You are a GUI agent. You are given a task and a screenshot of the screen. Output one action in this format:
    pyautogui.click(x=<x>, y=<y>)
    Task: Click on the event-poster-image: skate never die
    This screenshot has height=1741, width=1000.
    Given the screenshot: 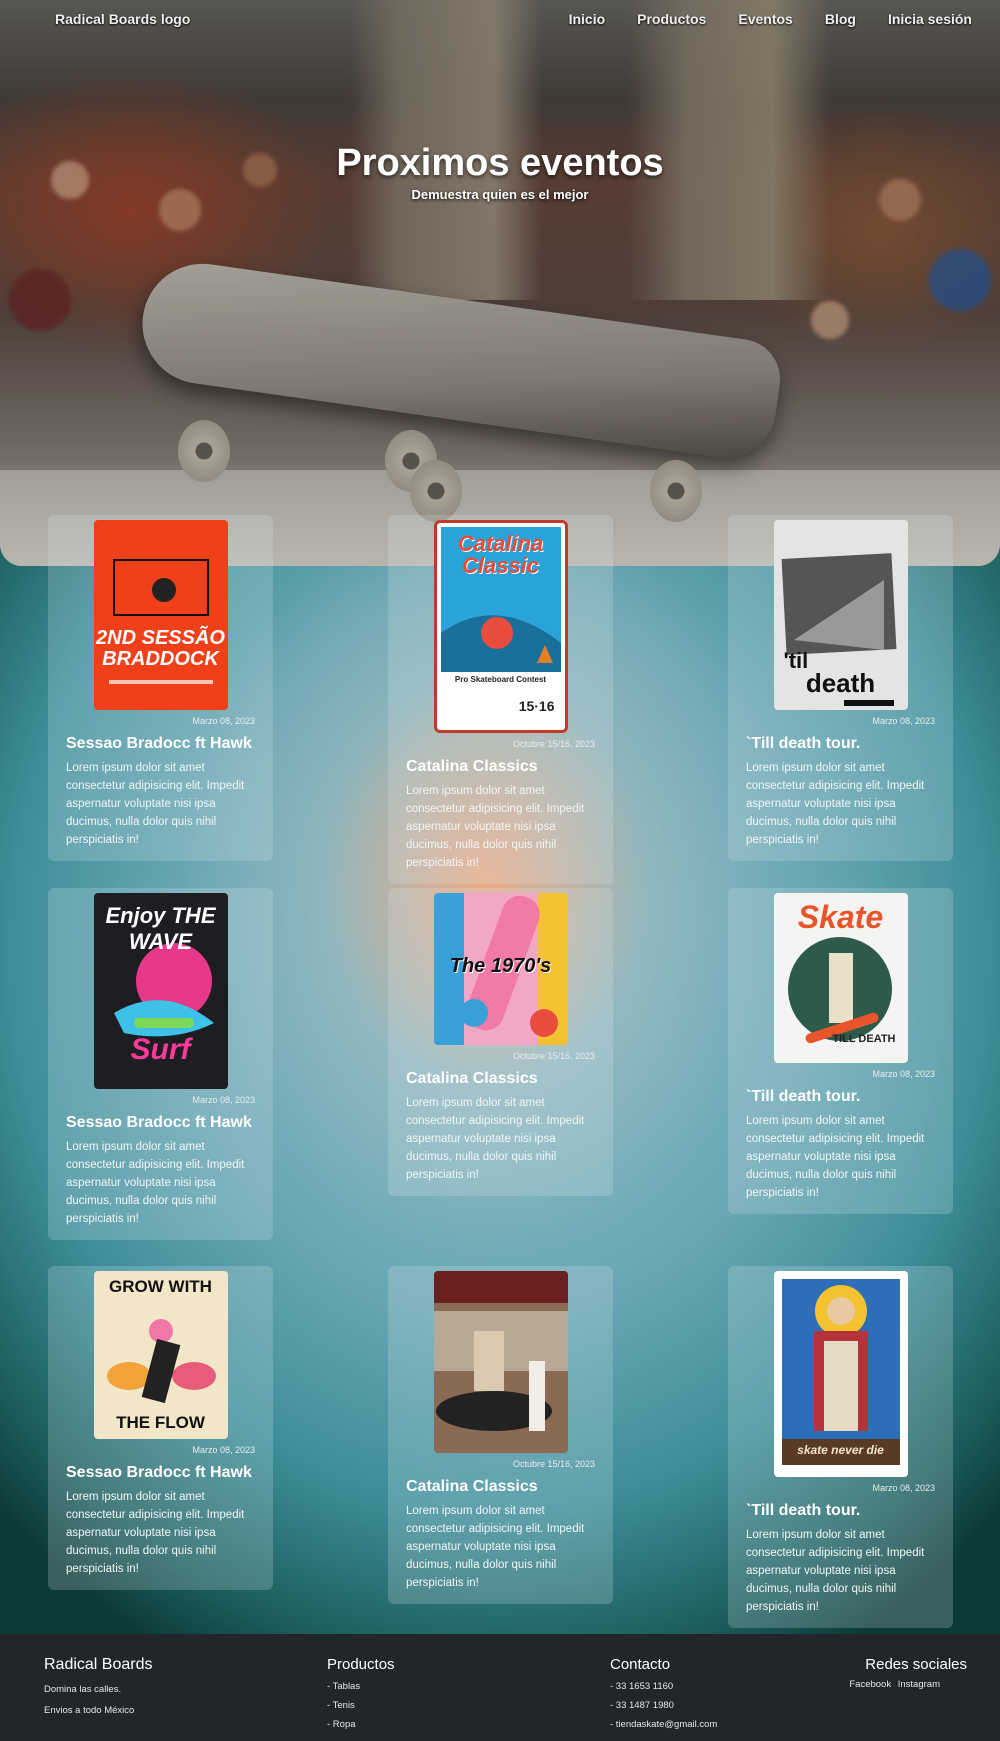 What is the action you would take?
    pyautogui.click(x=840, y=1374)
    